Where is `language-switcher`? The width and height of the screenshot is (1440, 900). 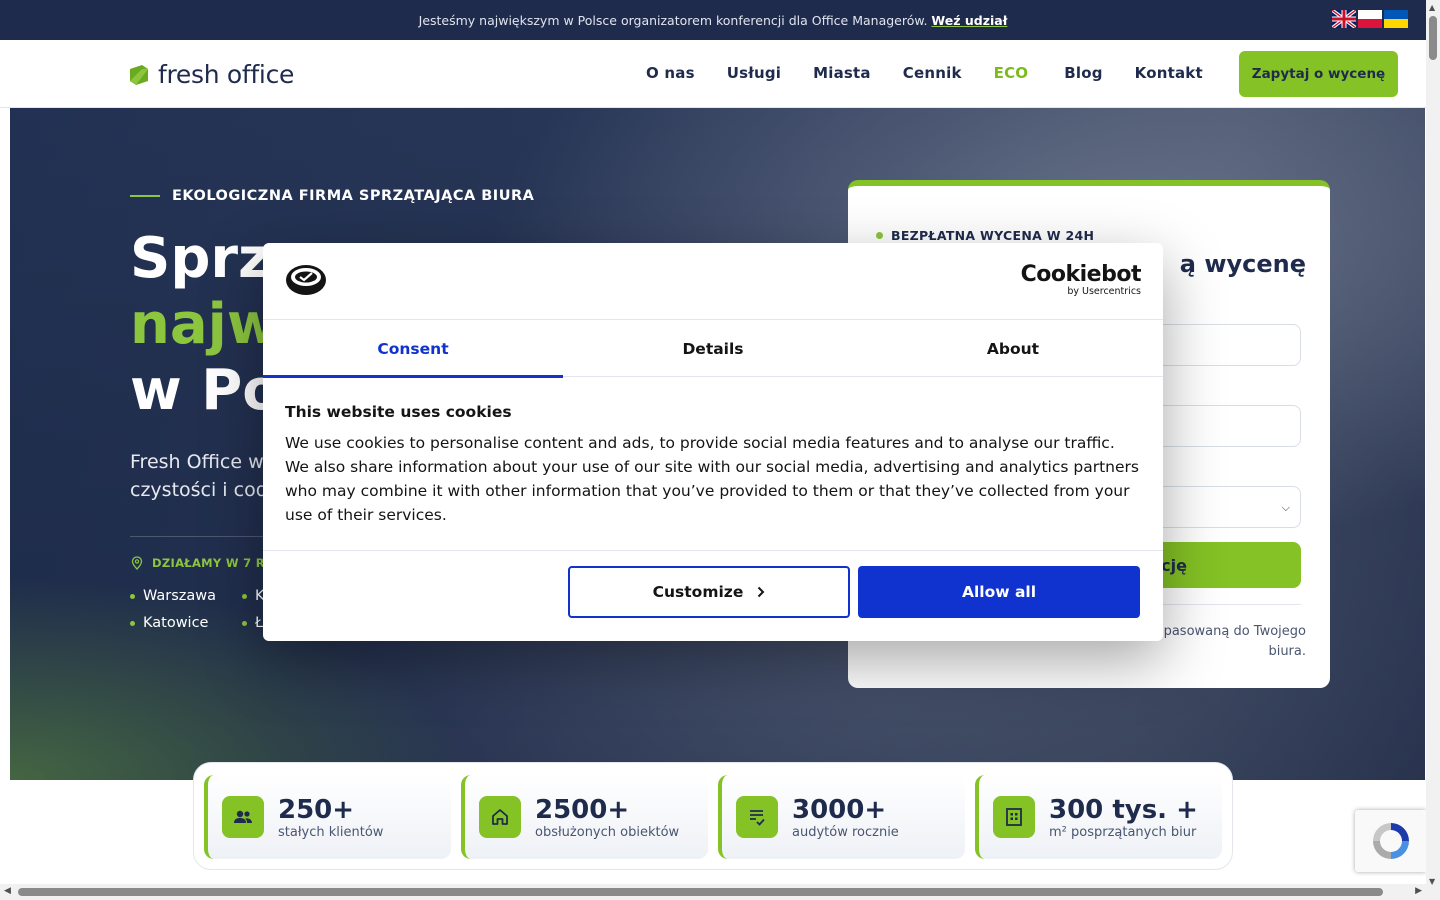
language-switcher is located at coordinates (1370, 19).